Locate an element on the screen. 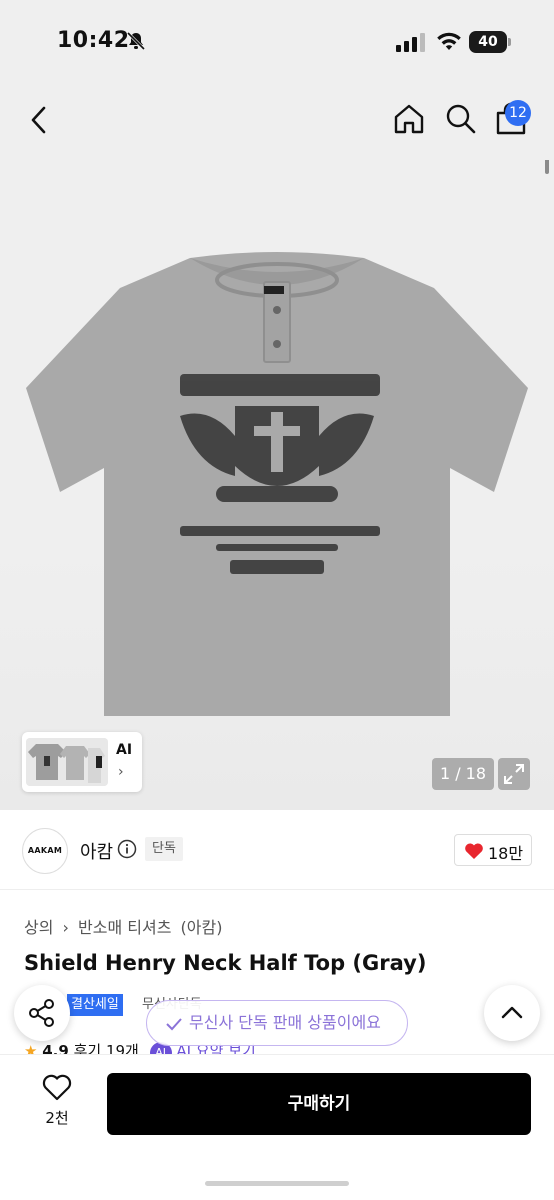 This screenshot has height=1200, width=554. share-icon is located at coordinates (41, 1013).